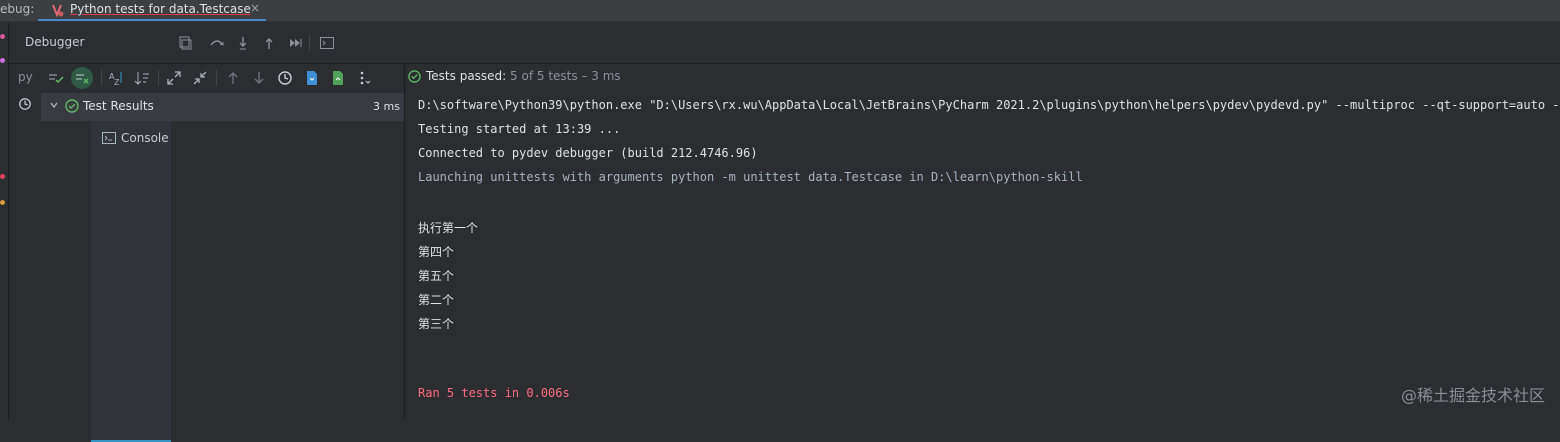 Image resolution: width=1560 pixels, height=442 pixels. I want to click on restore-layout-icon, so click(185, 43).